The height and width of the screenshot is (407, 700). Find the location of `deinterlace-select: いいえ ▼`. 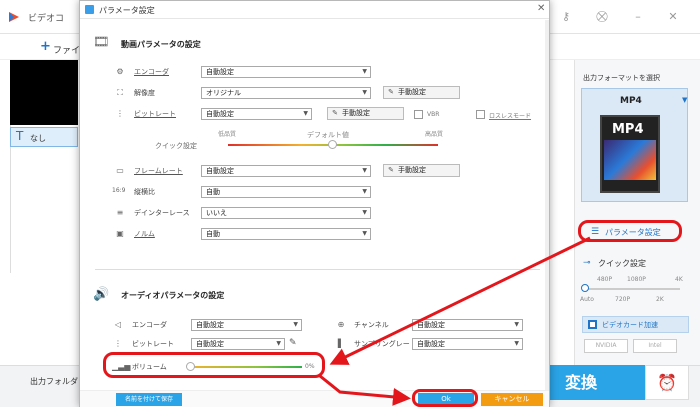

deinterlace-select: いいえ ▼ is located at coordinates (286, 213).